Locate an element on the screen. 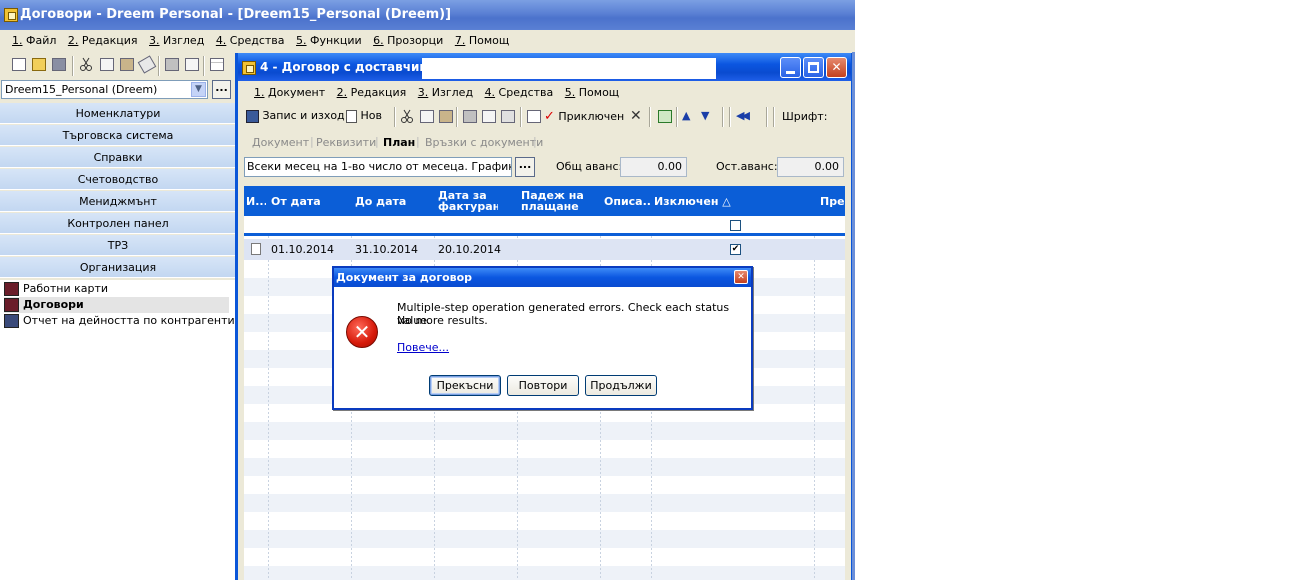 This screenshot has height=580, width=1300. abort-button: Прекъсни is located at coordinates (465, 385).